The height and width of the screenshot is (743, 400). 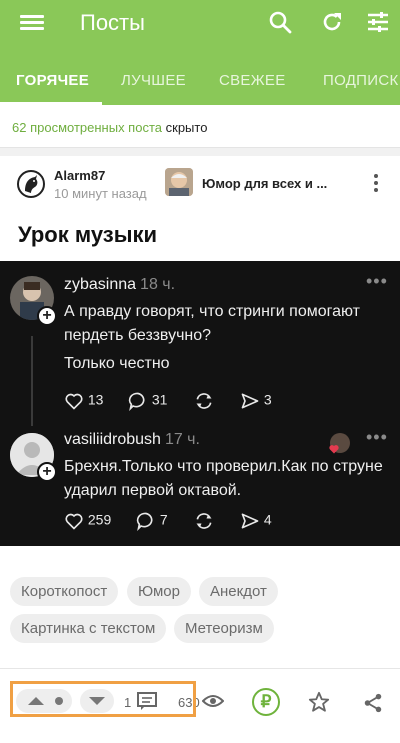 What do you see at coordinates (148, 401) in the screenshot?
I see `reply-action: 31` at bounding box center [148, 401].